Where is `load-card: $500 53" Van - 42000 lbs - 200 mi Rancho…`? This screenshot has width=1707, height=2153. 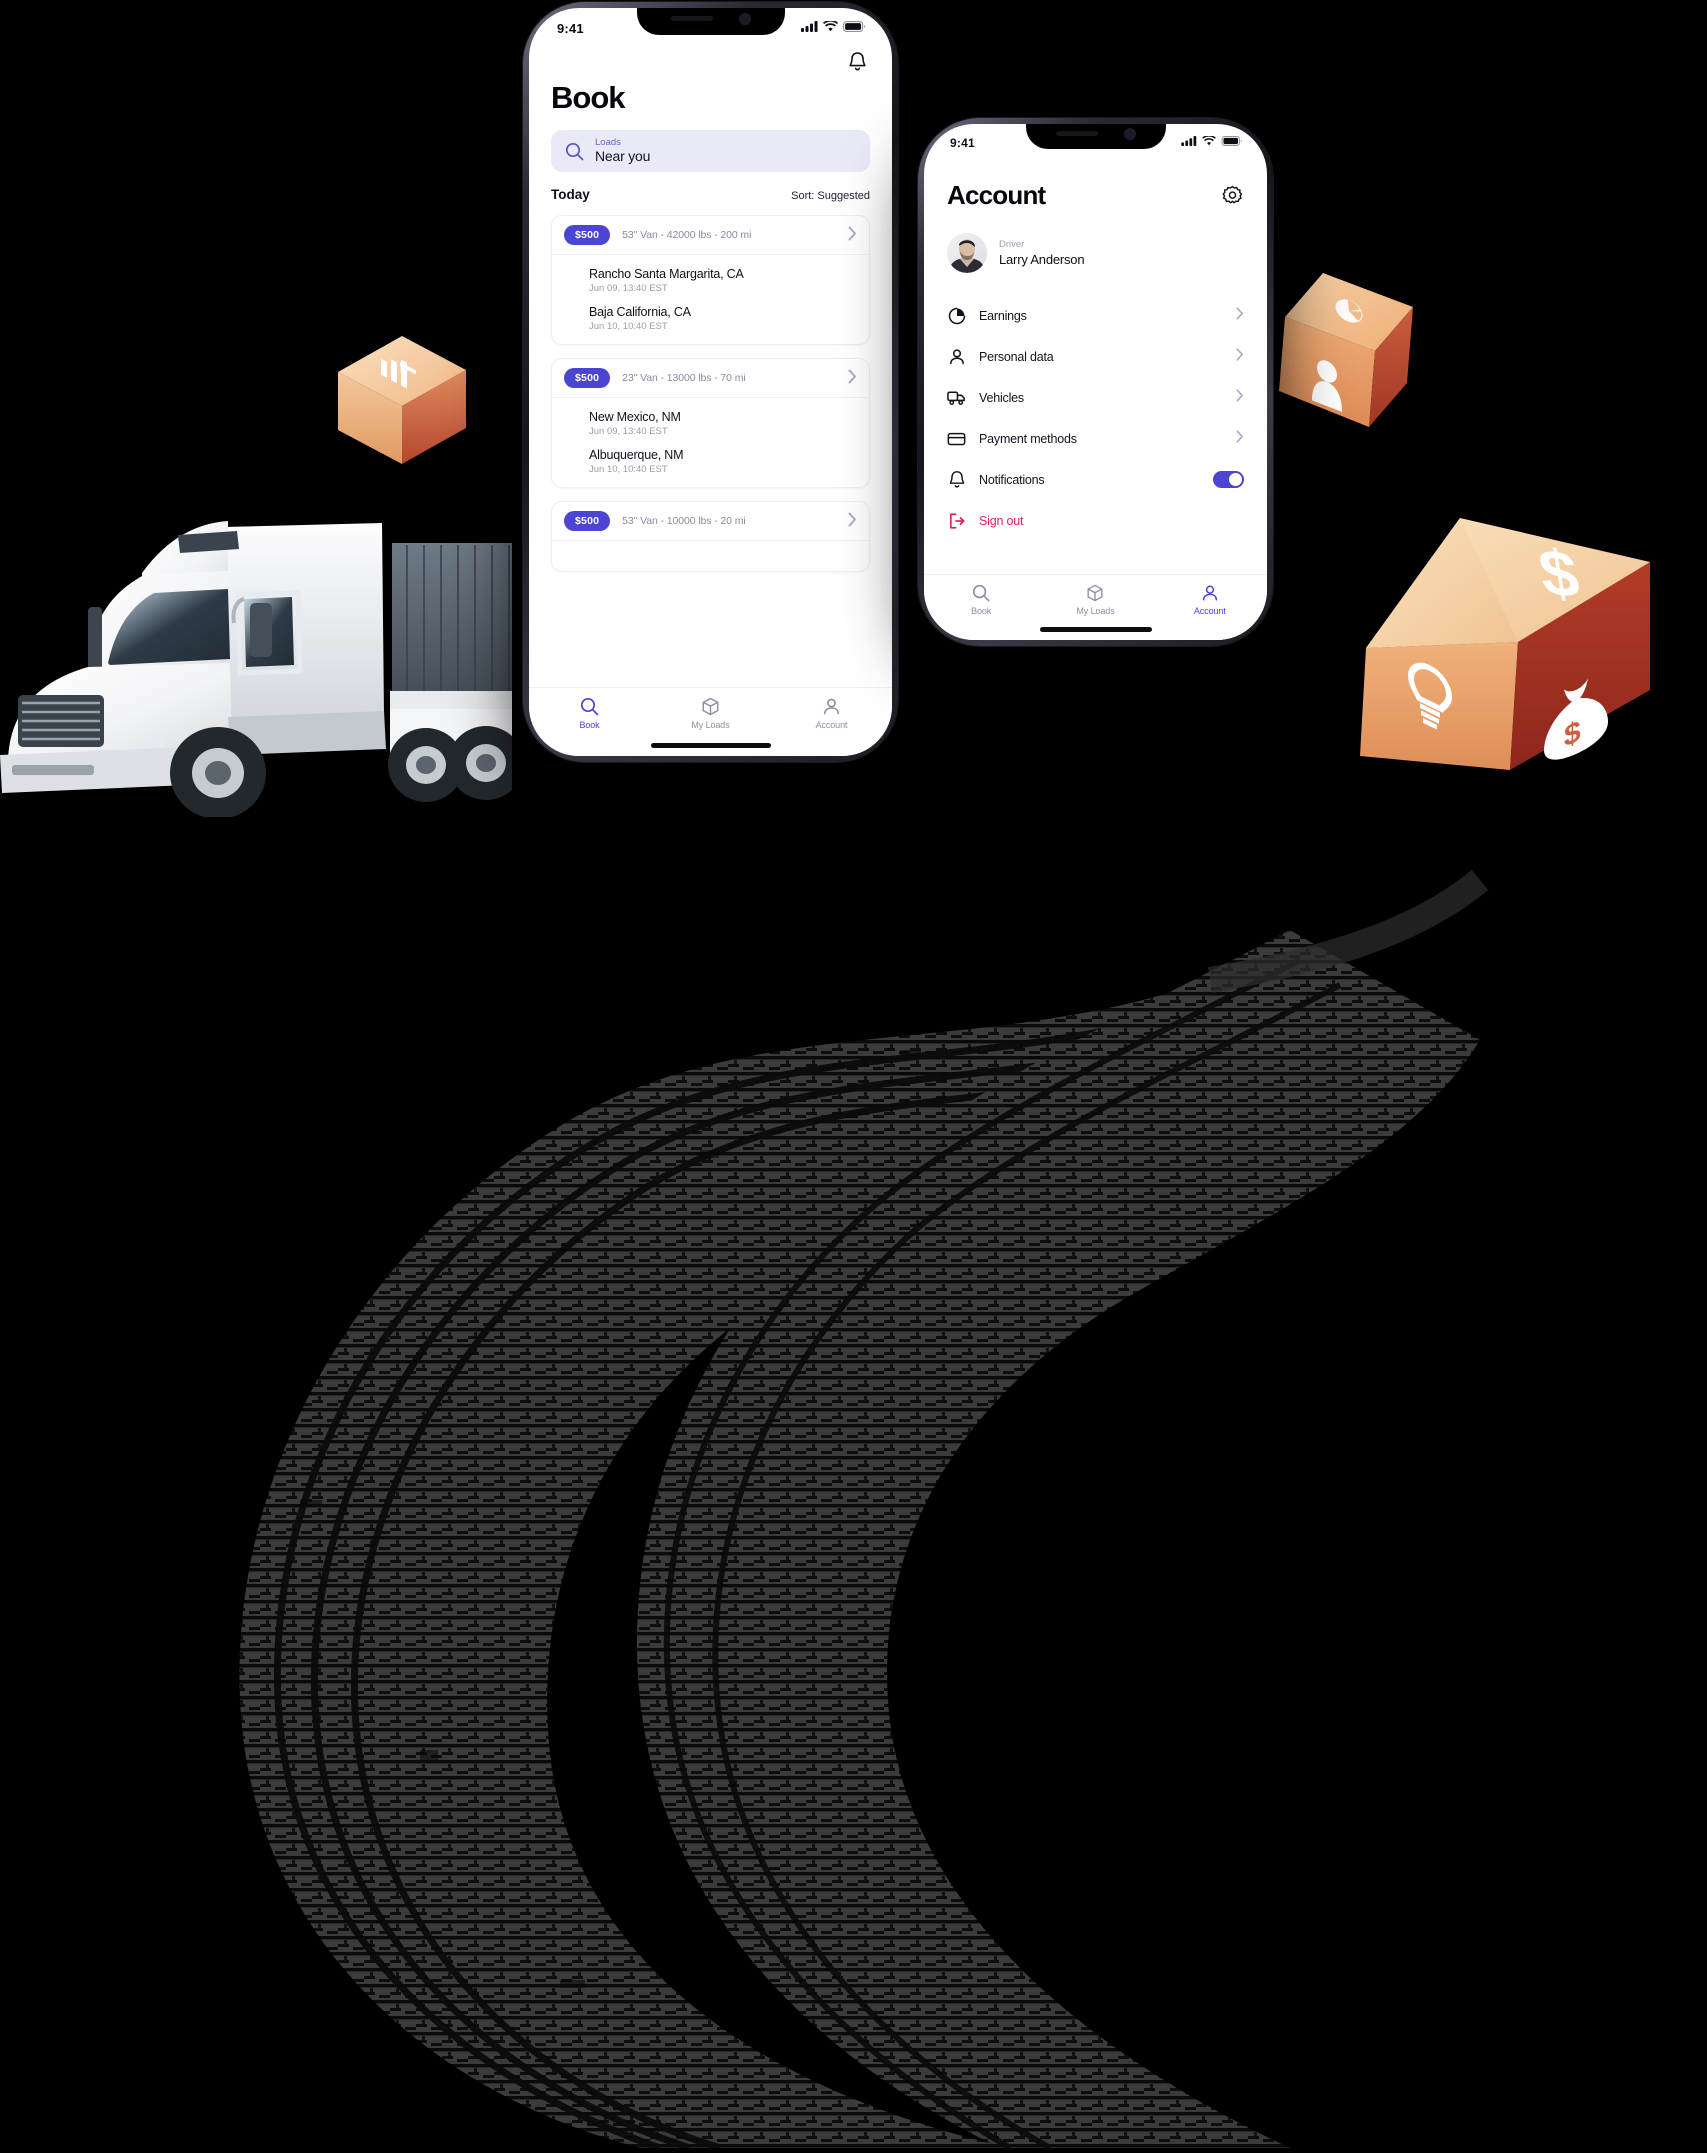 load-card: $500 53" Van - 42000 lbs - 200 mi Rancho… is located at coordinates (710, 280).